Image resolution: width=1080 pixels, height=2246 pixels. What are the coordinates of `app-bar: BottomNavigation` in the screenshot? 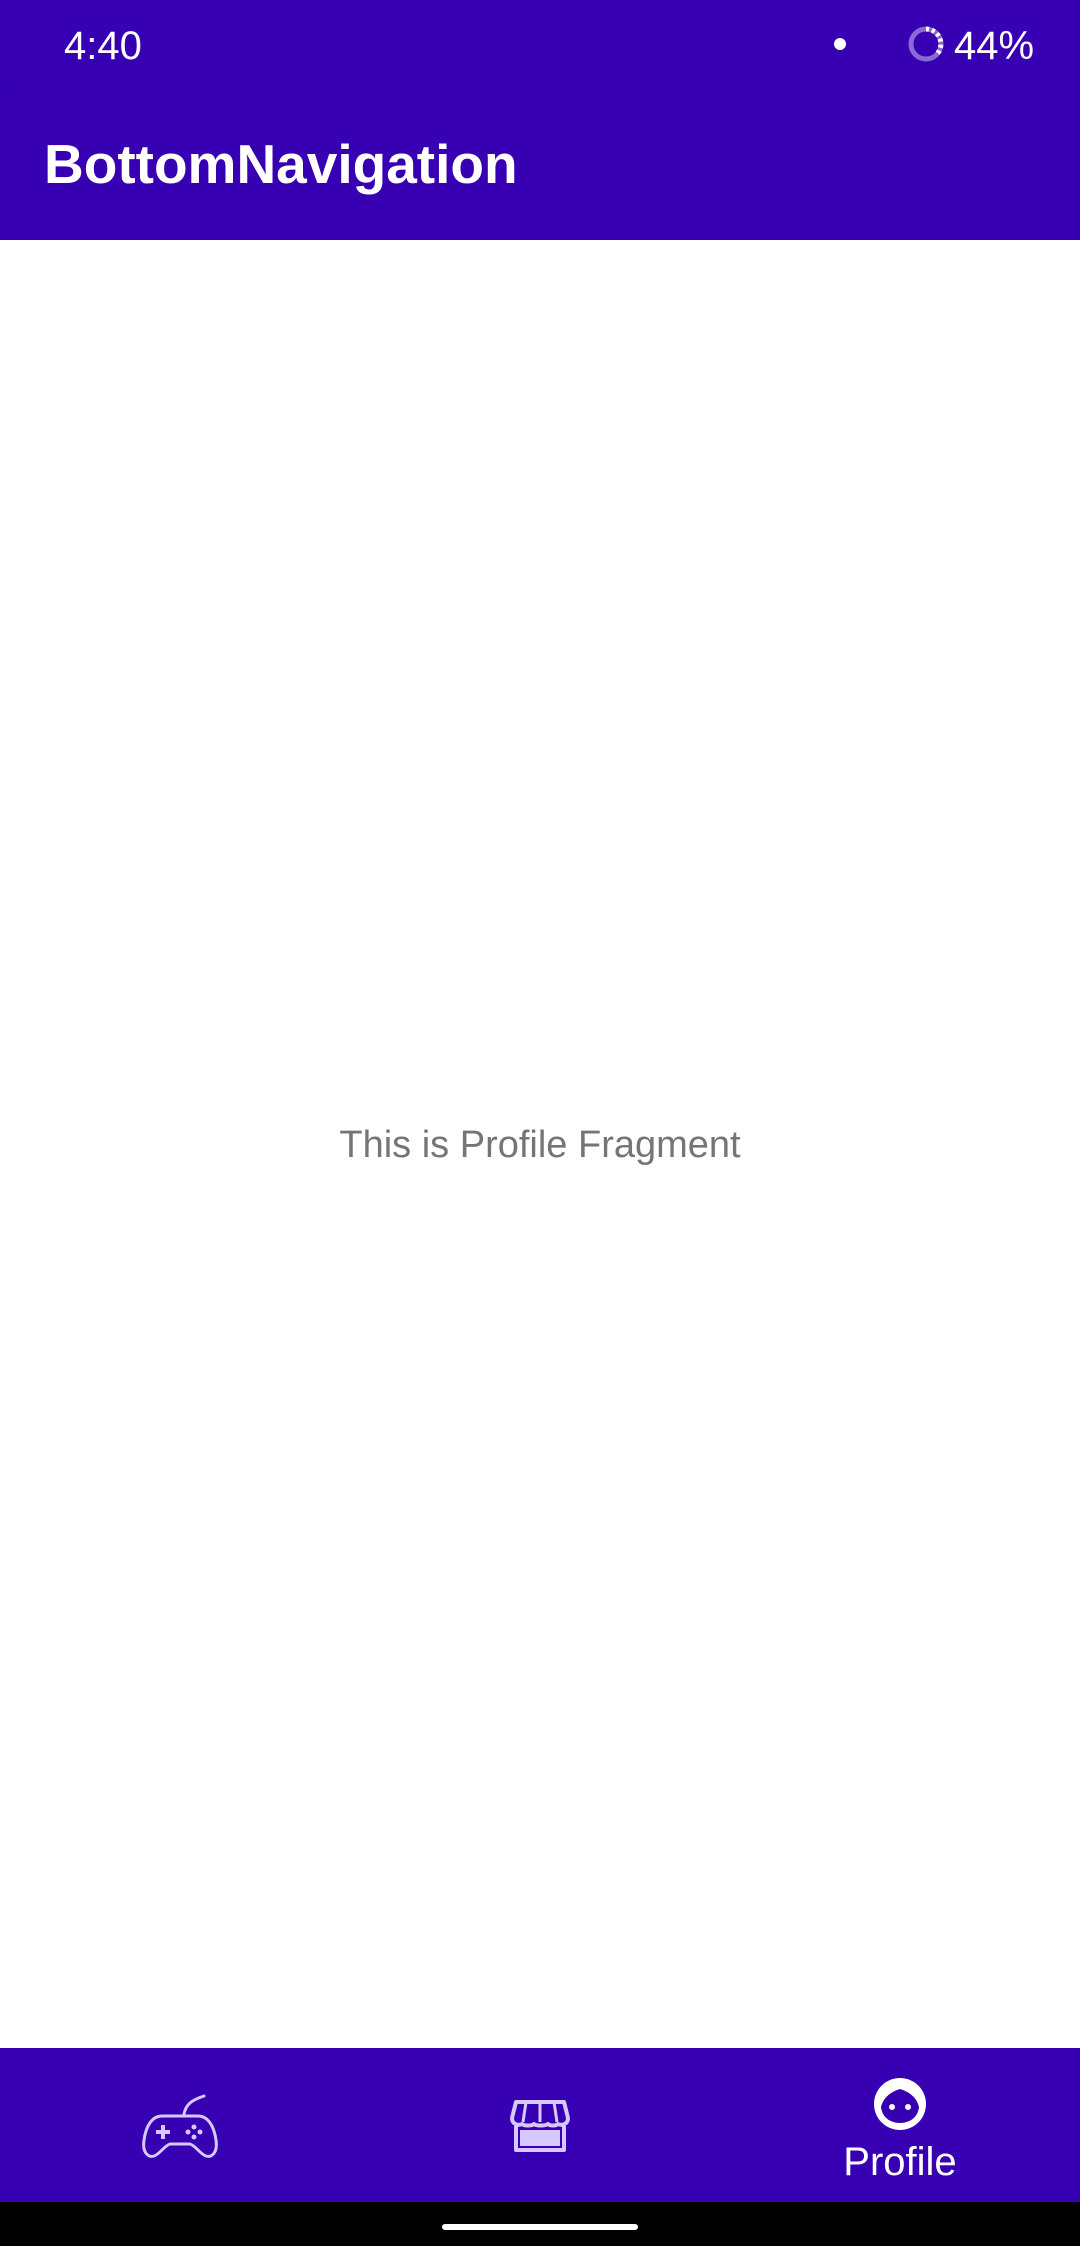 It's located at (540, 166).